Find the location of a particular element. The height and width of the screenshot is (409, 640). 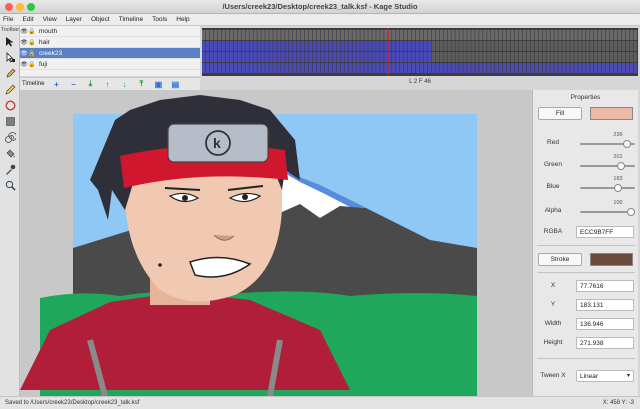

eyedropper-tool-icon is located at coordinates (10, 169).